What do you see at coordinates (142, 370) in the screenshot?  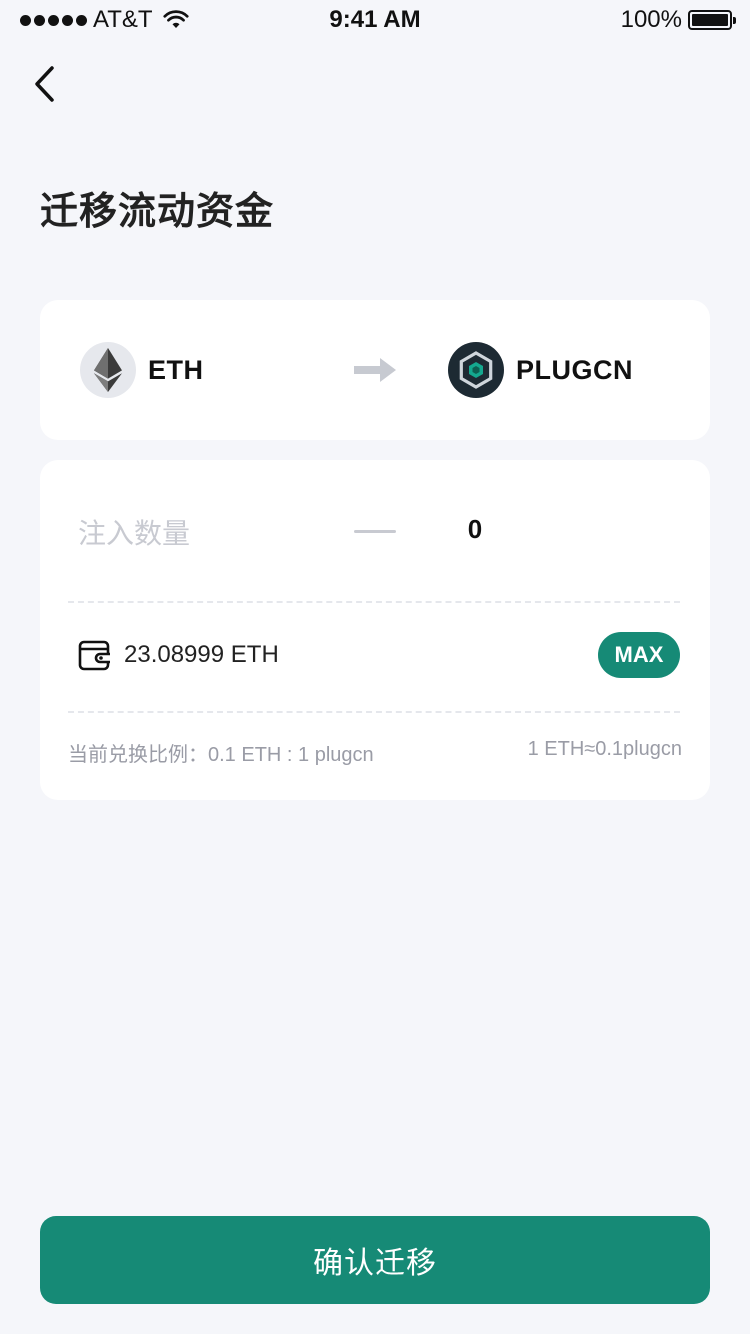 I see `from-token: ETH` at bounding box center [142, 370].